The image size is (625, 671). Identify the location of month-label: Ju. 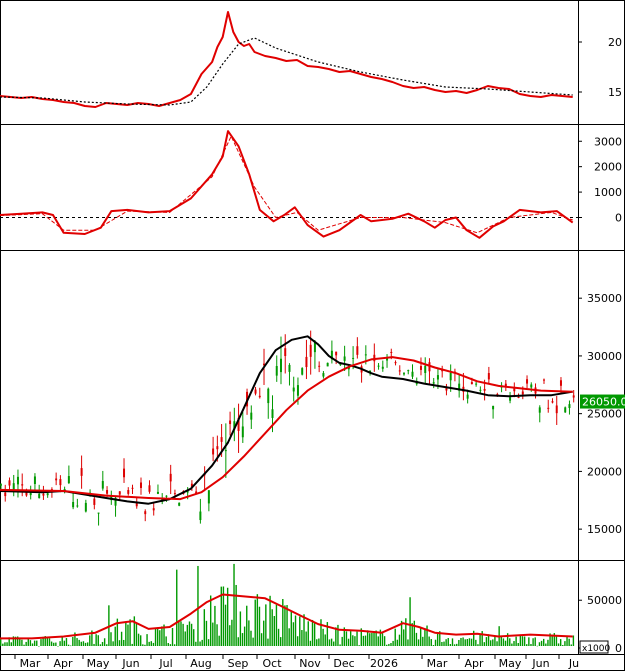
(573, 663).